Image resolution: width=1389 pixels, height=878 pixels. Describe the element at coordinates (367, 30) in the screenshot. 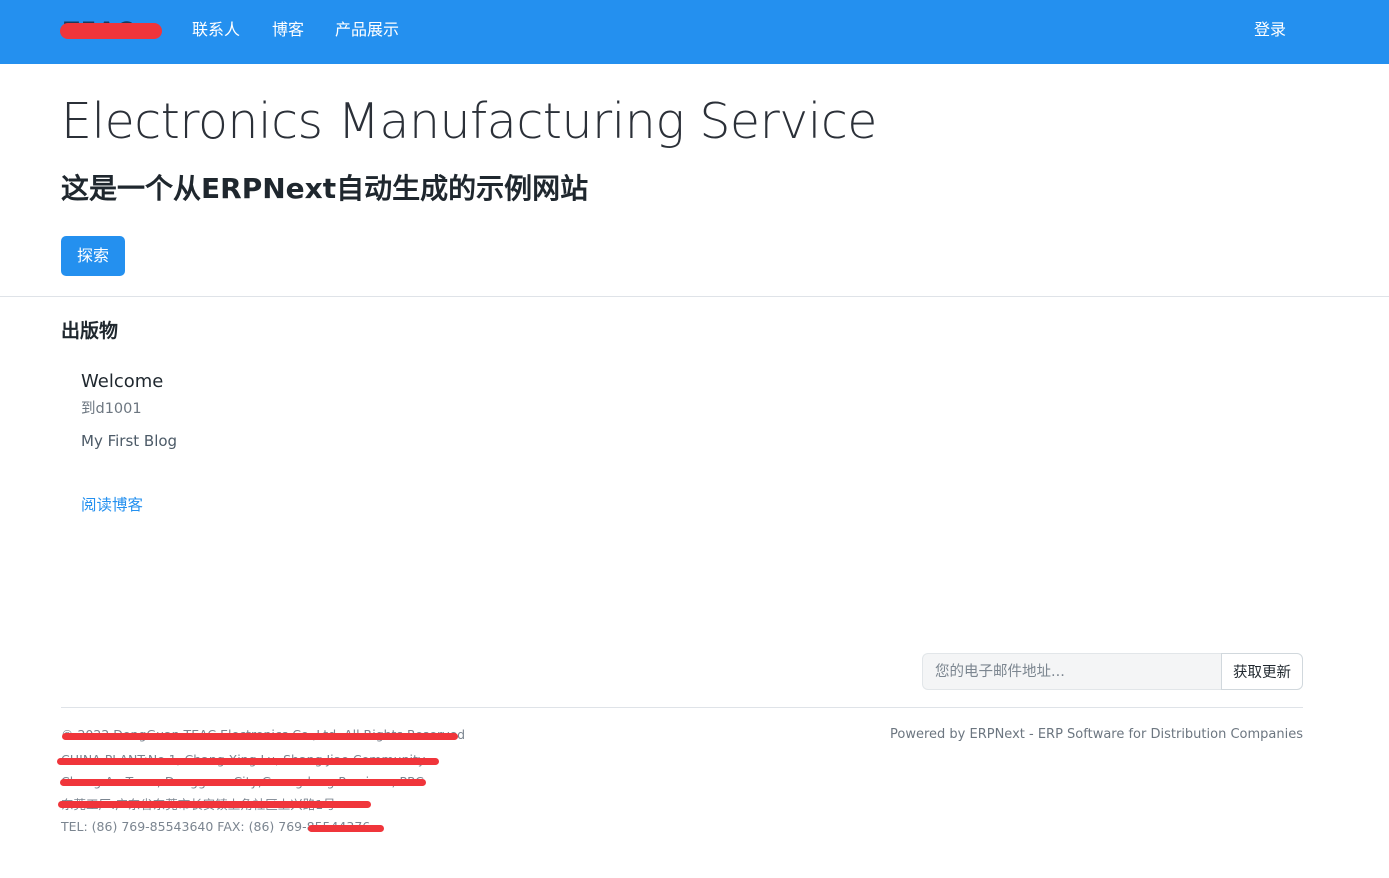

I see `nav-link-products: 产品展示` at that location.